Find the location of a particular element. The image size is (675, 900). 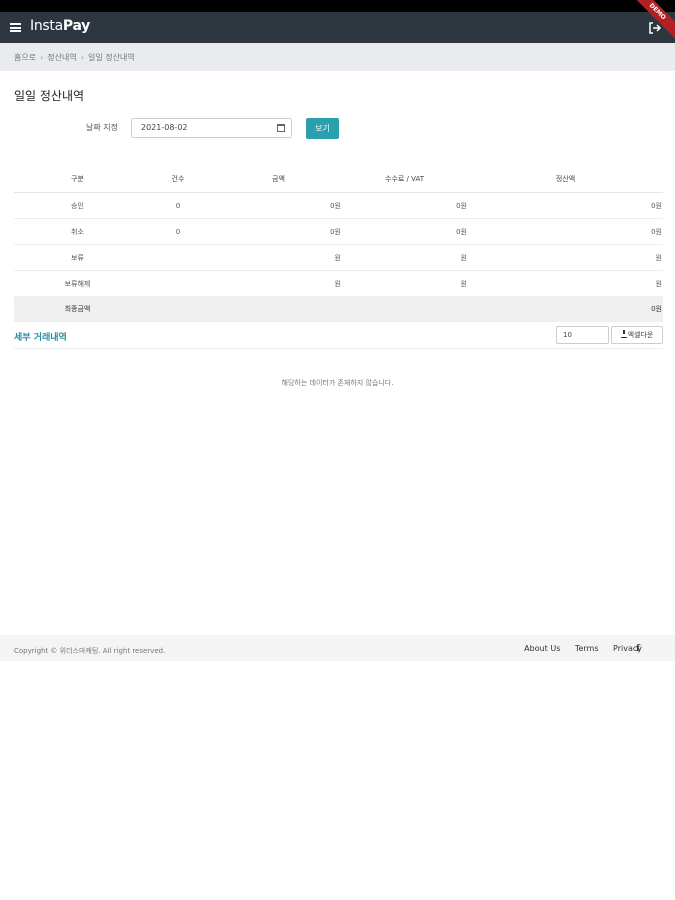

header-settlement: 정산액 is located at coordinates (565, 179).